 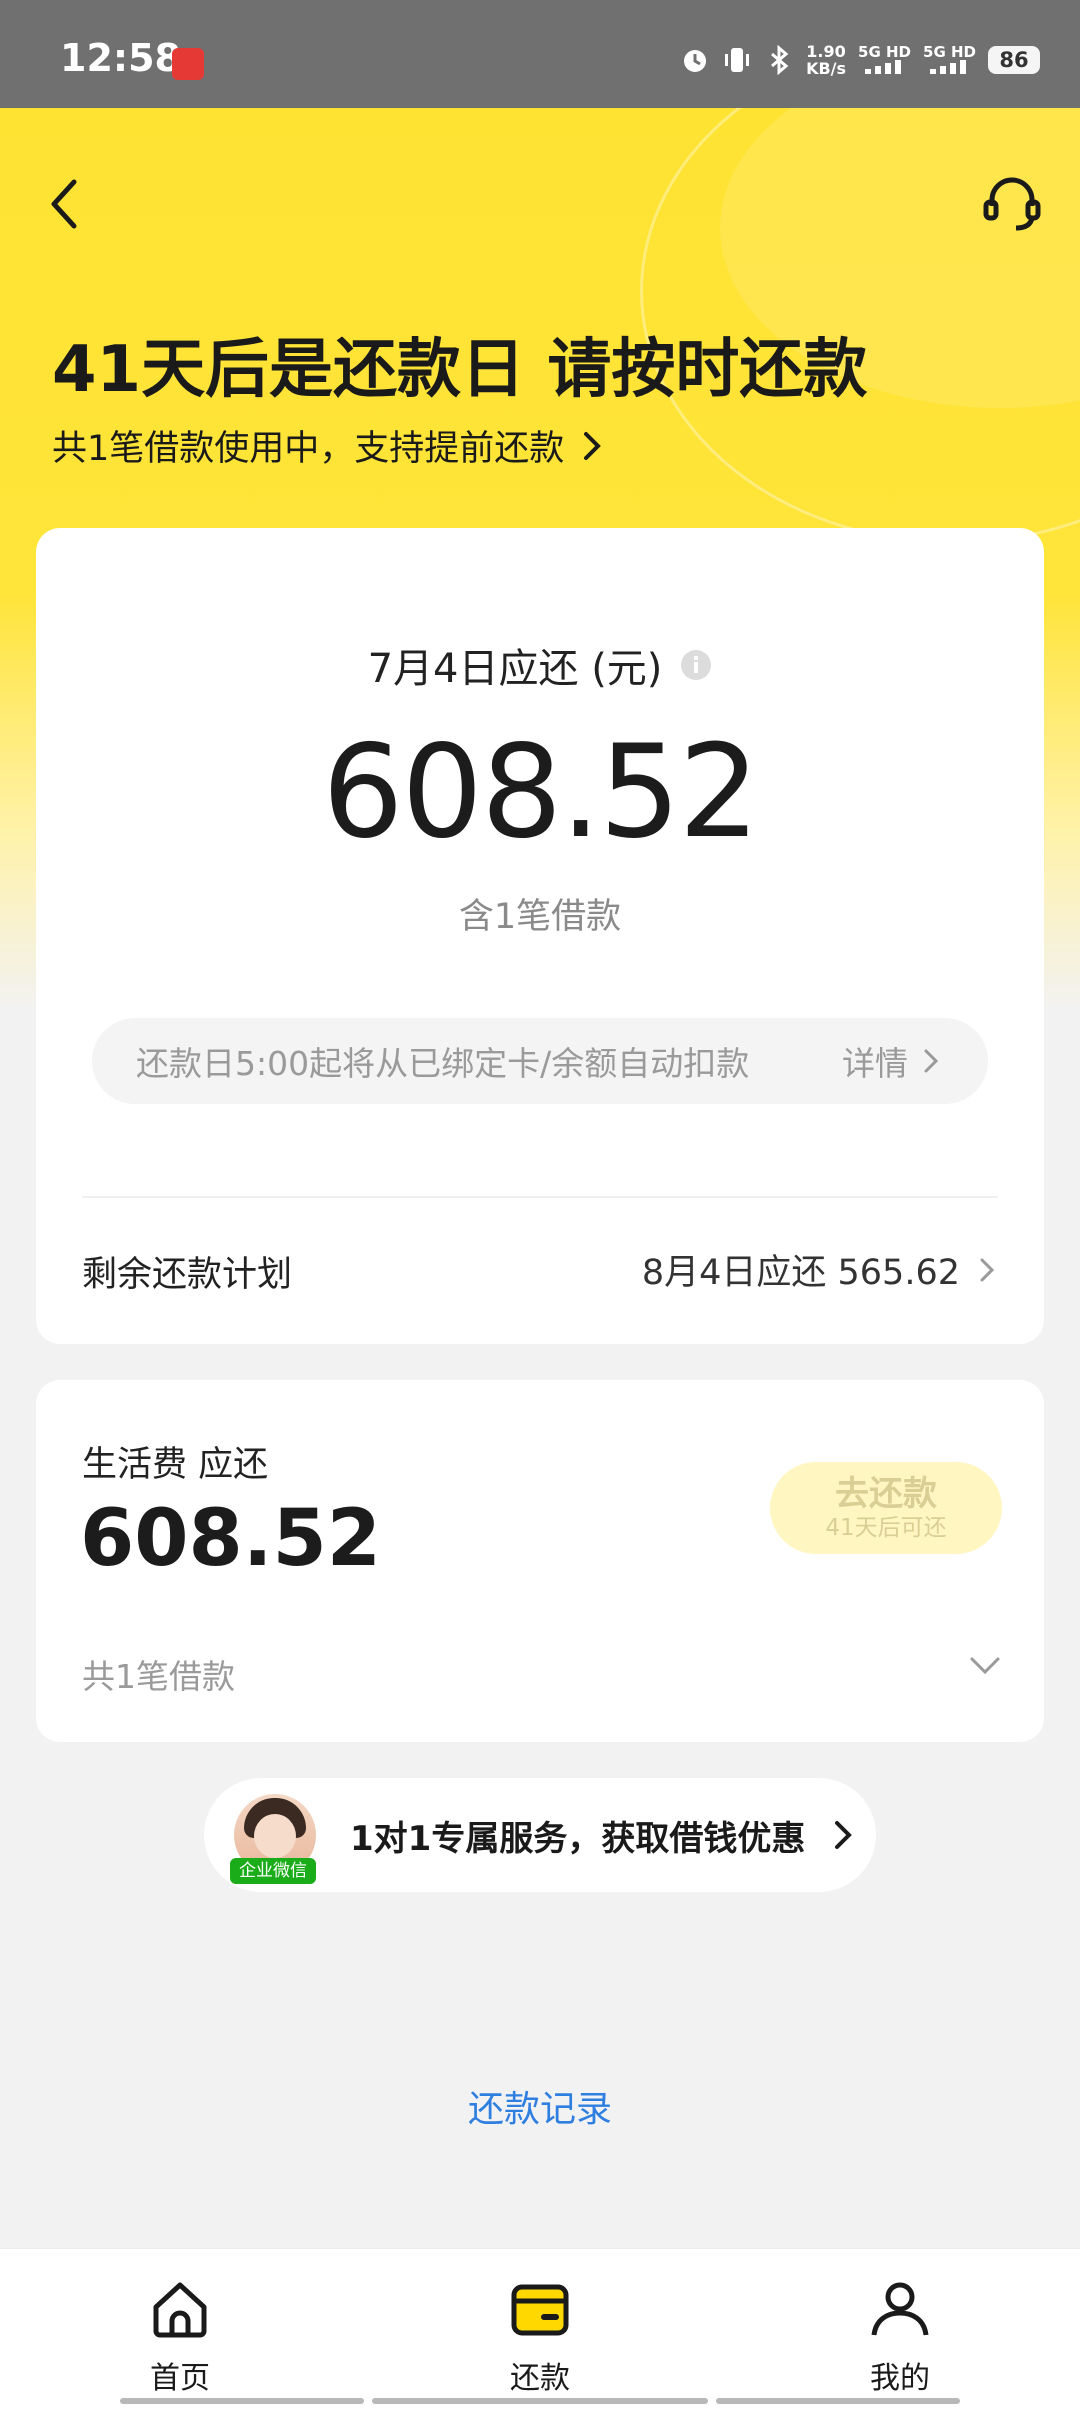 What do you see at coordinates (540, 2310) in the screenshot?
I see `wallet-icon` at bounding box center [540, 2310].